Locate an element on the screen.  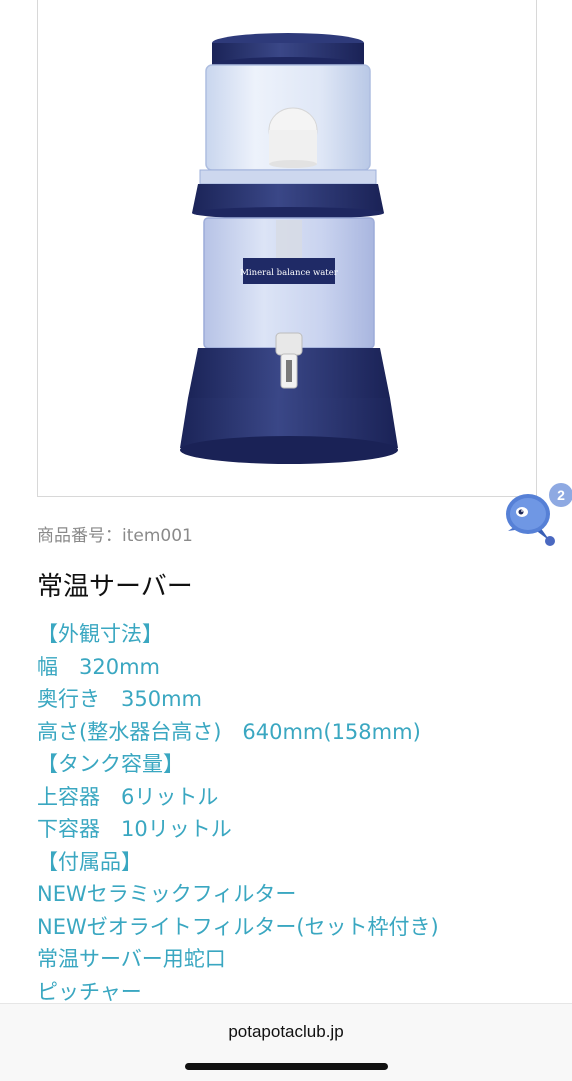
description-line: 【付属品】 is located at coordinates (89, 861).